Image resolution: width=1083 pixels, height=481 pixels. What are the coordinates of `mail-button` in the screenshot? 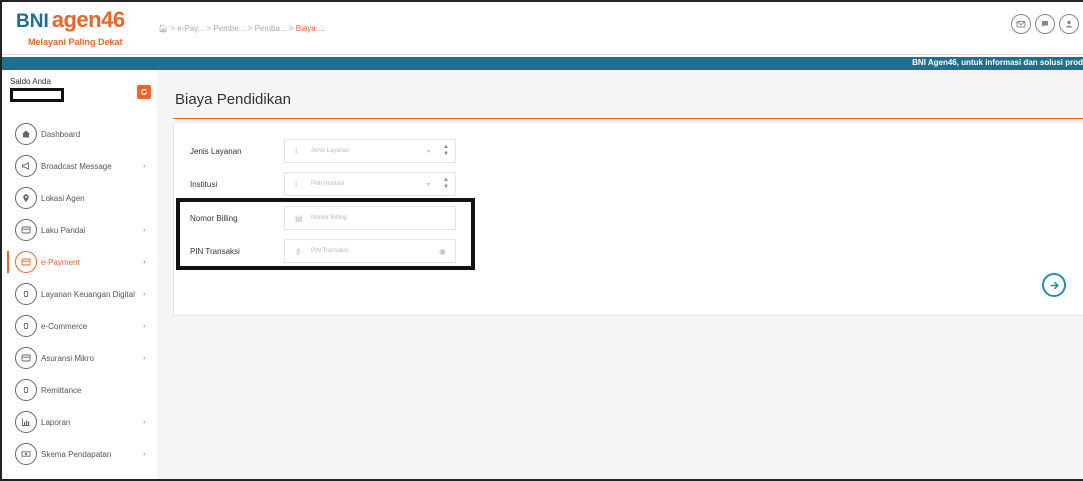 It's located at (1021, 24).